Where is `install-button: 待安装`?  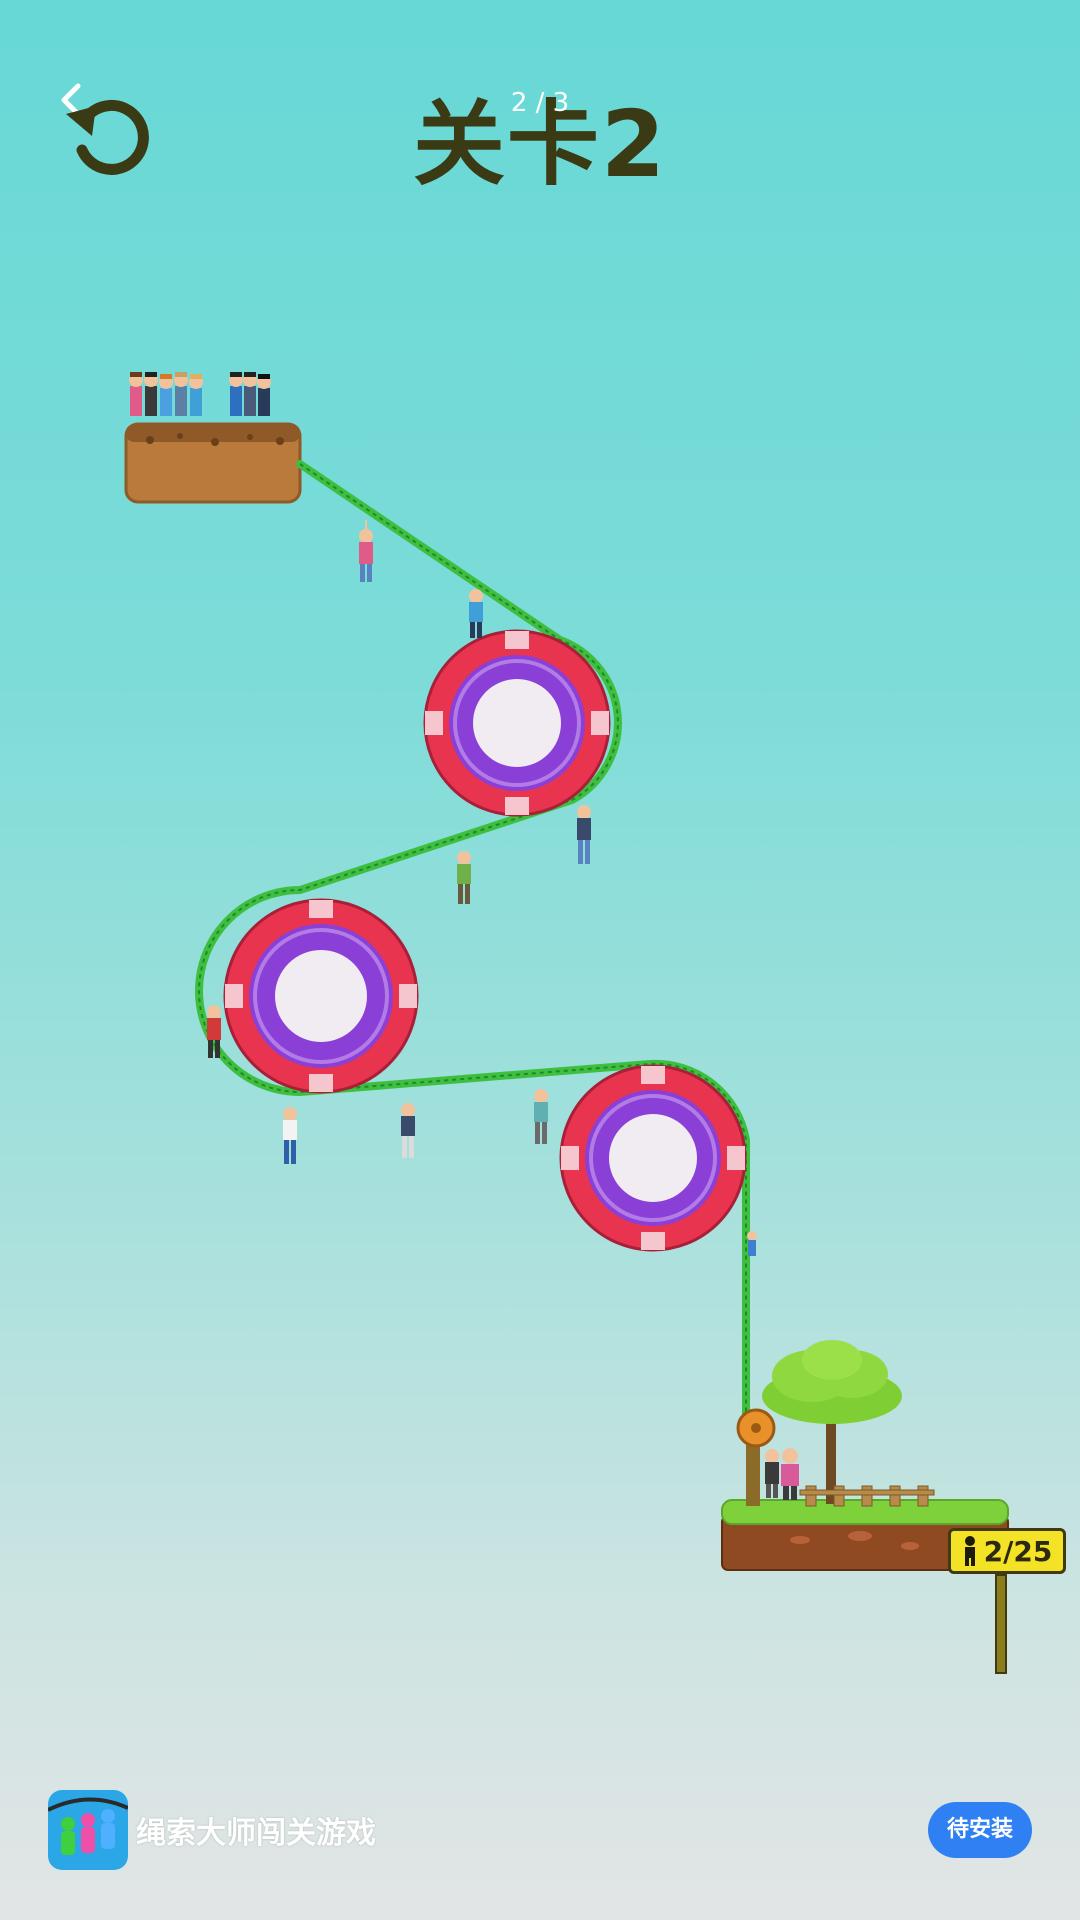
install-button: 待安装 is located at coordinates (980, 1830).